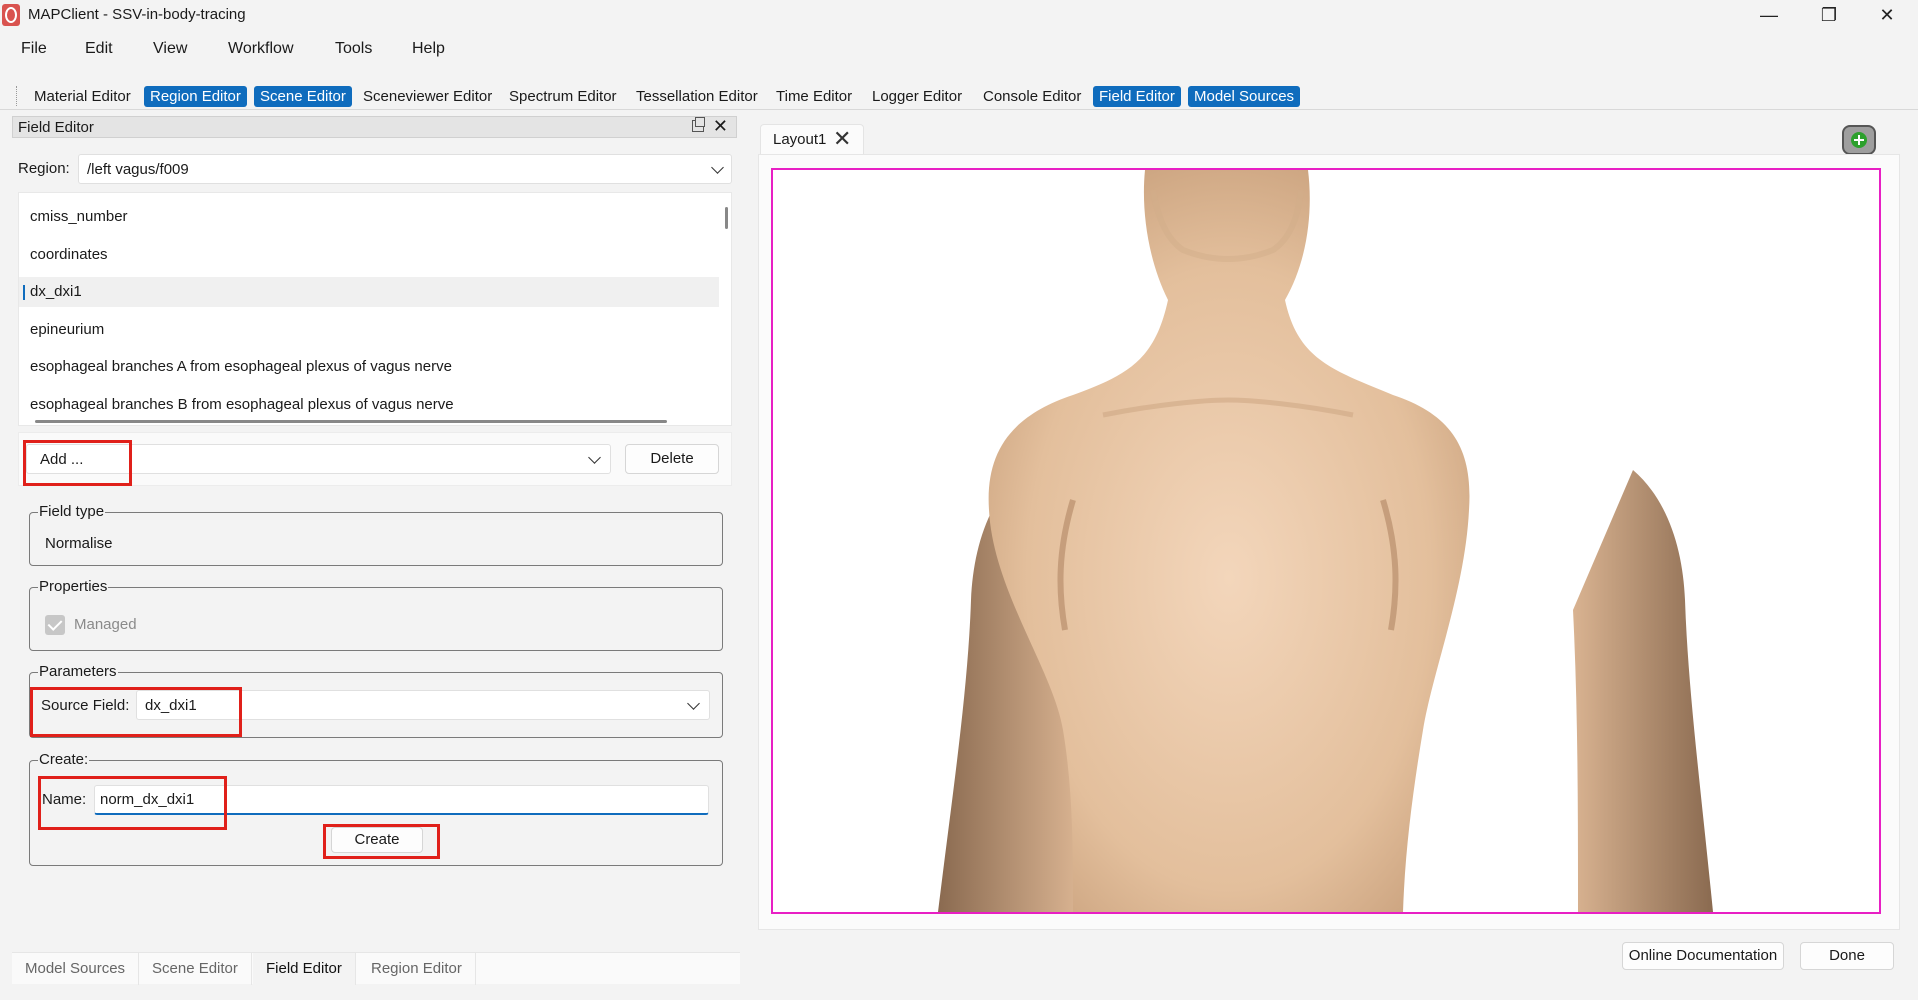 This screenshot has width=1918, height=1000. I want to click on plus-icon, so click(1859, 140).